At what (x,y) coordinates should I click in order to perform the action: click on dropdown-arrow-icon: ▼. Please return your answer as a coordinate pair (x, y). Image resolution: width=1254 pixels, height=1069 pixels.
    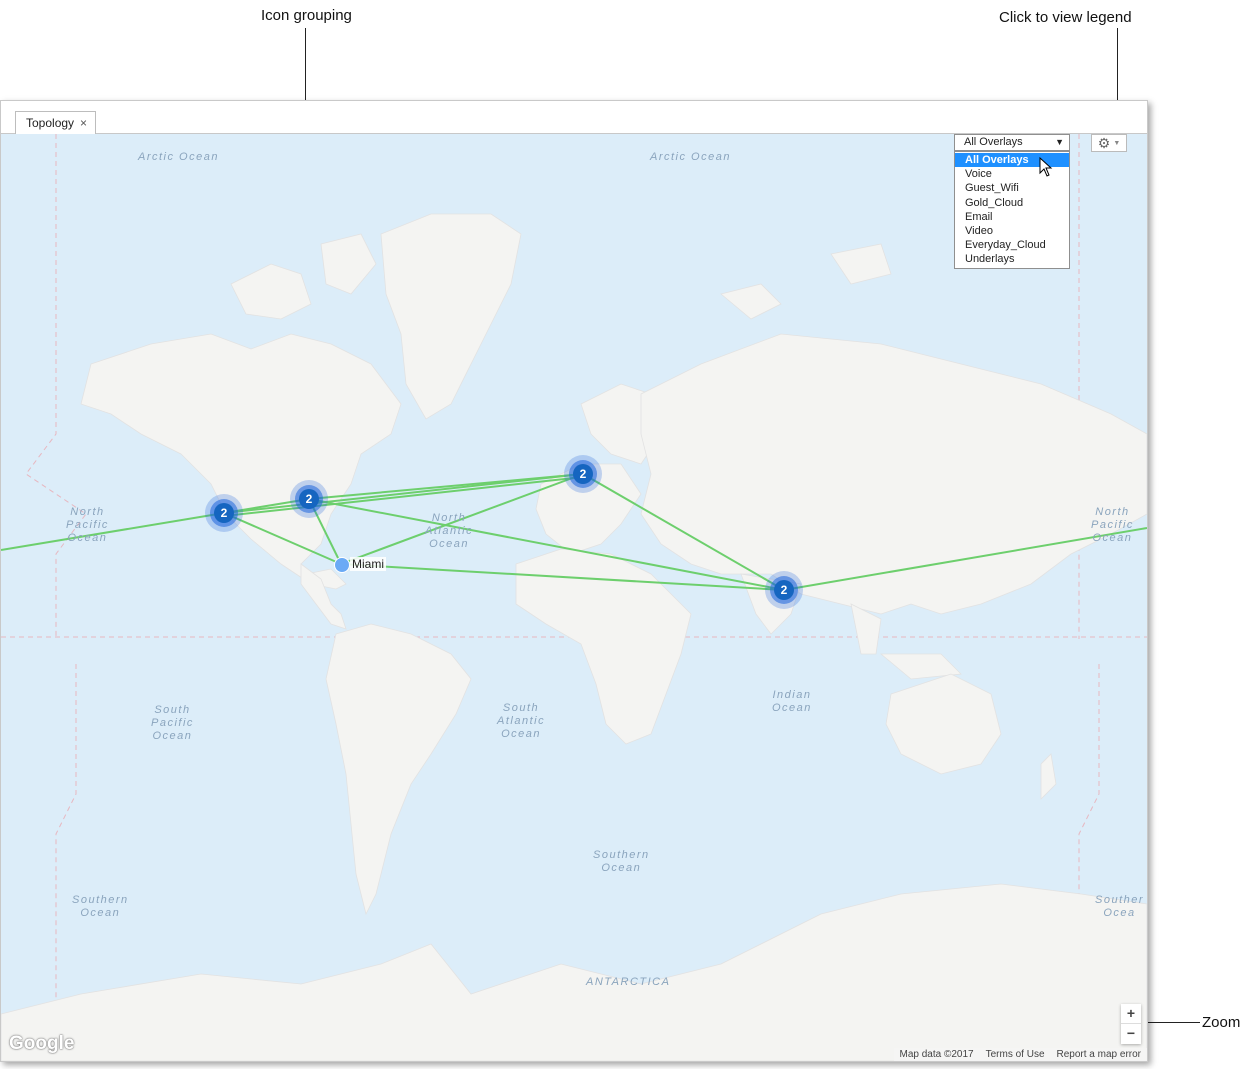
    Looking at the image, I should click on (1059, 142).